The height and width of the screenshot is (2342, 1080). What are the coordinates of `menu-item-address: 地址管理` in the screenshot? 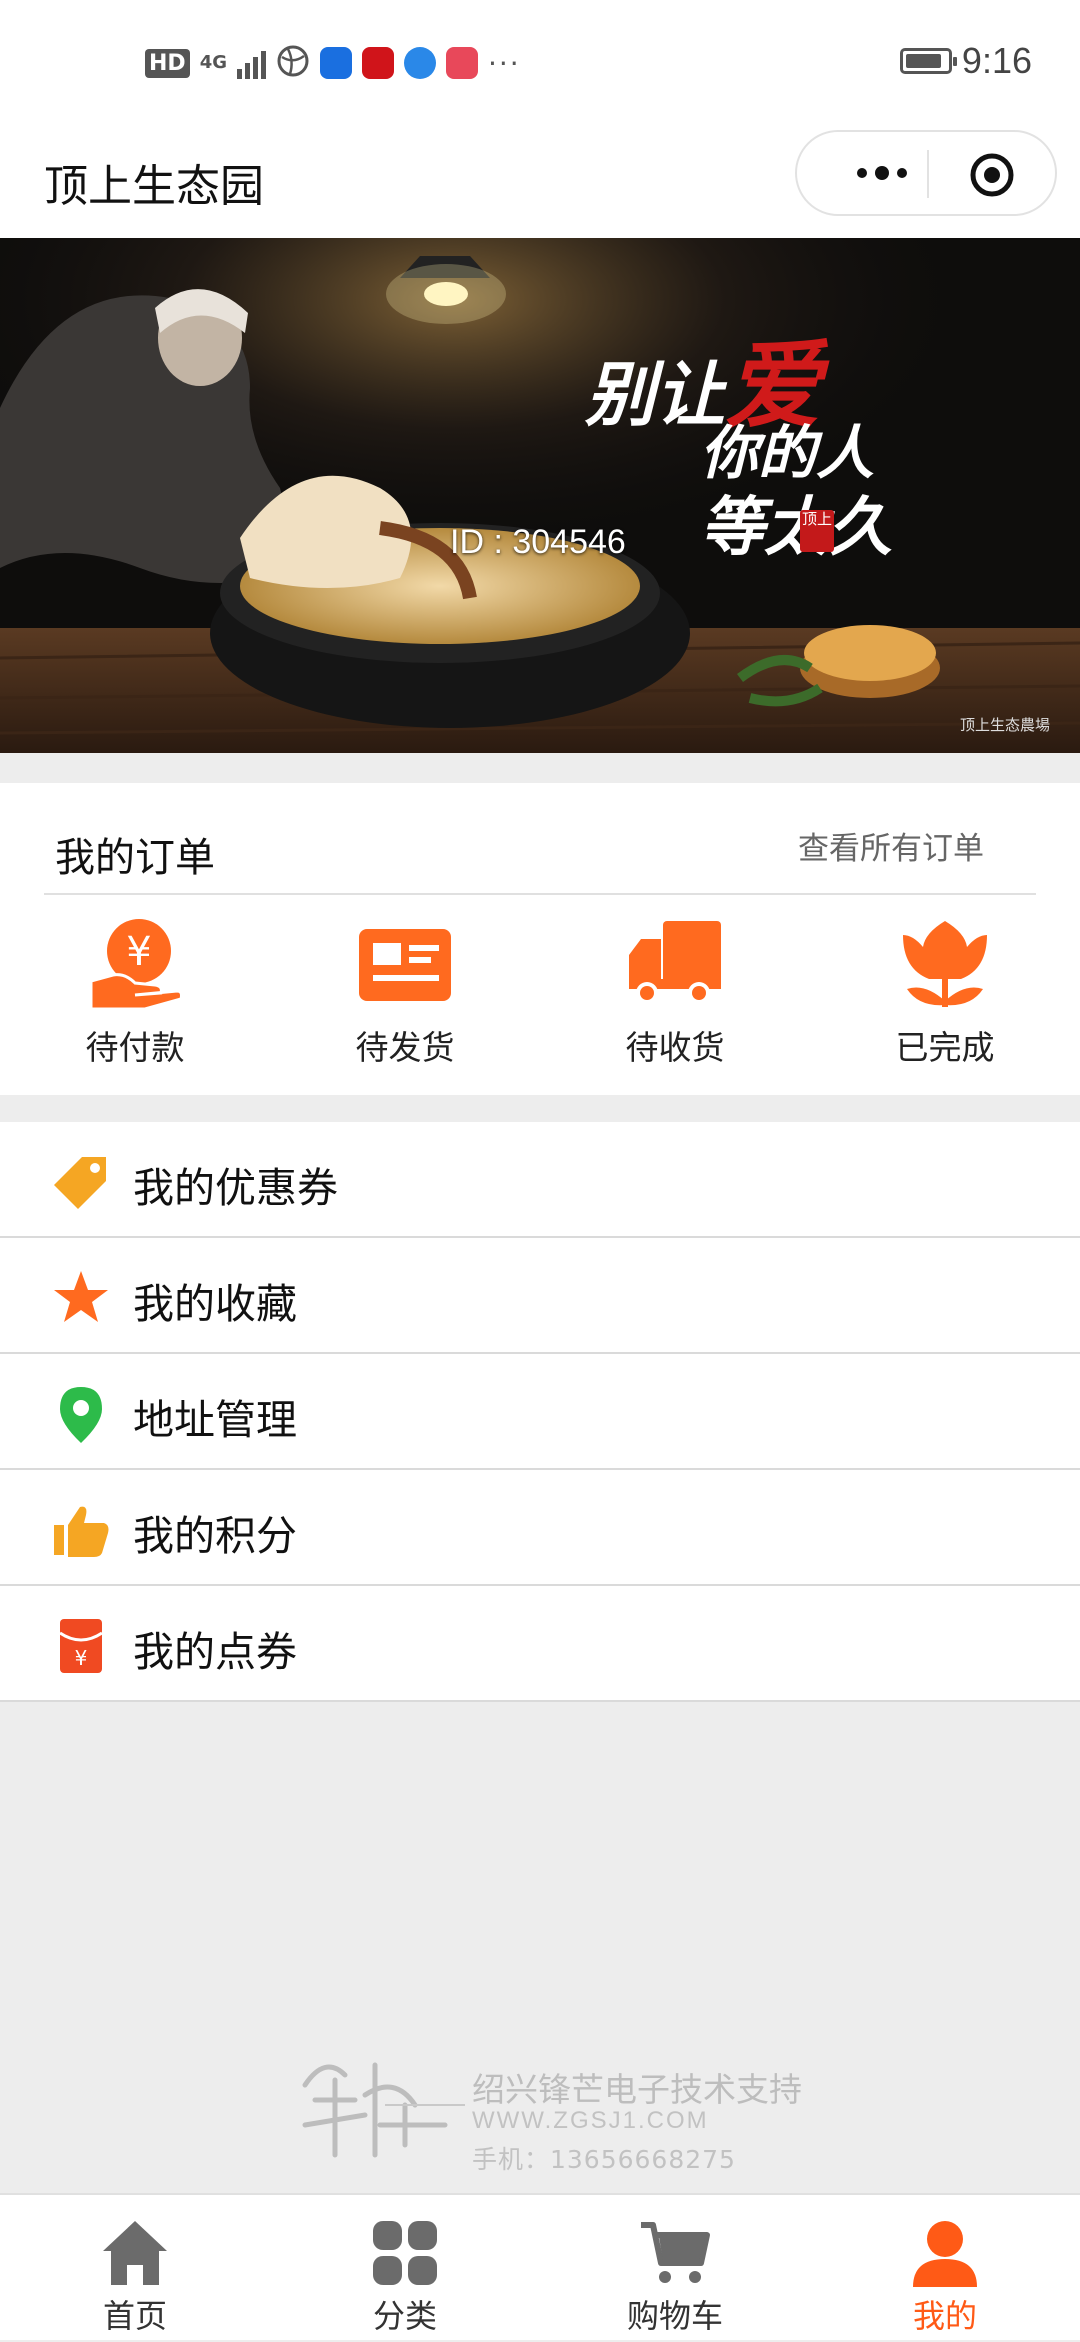 It's located at (540, 1412).